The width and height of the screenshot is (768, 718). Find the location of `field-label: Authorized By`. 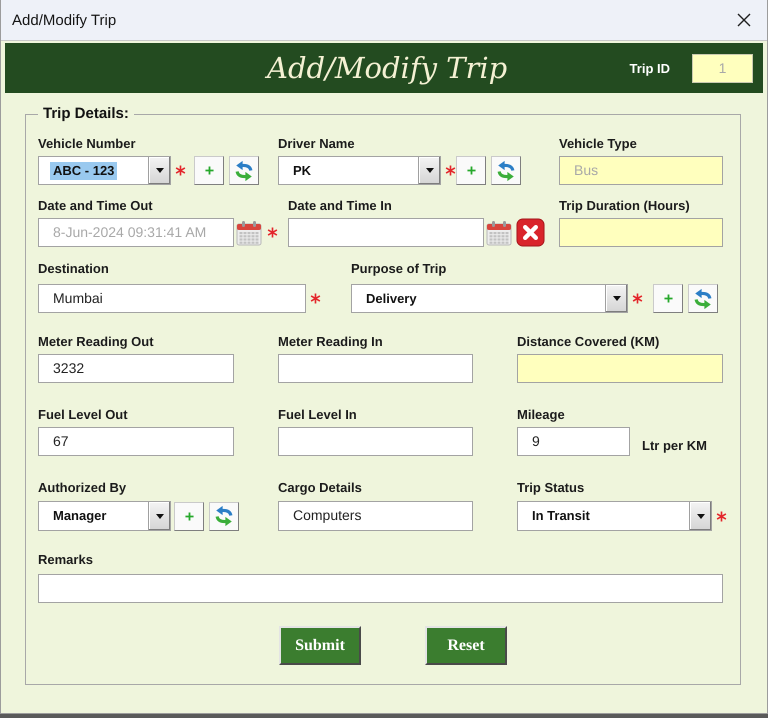

field-label: Authorized By is located at coordinates (83, 488).